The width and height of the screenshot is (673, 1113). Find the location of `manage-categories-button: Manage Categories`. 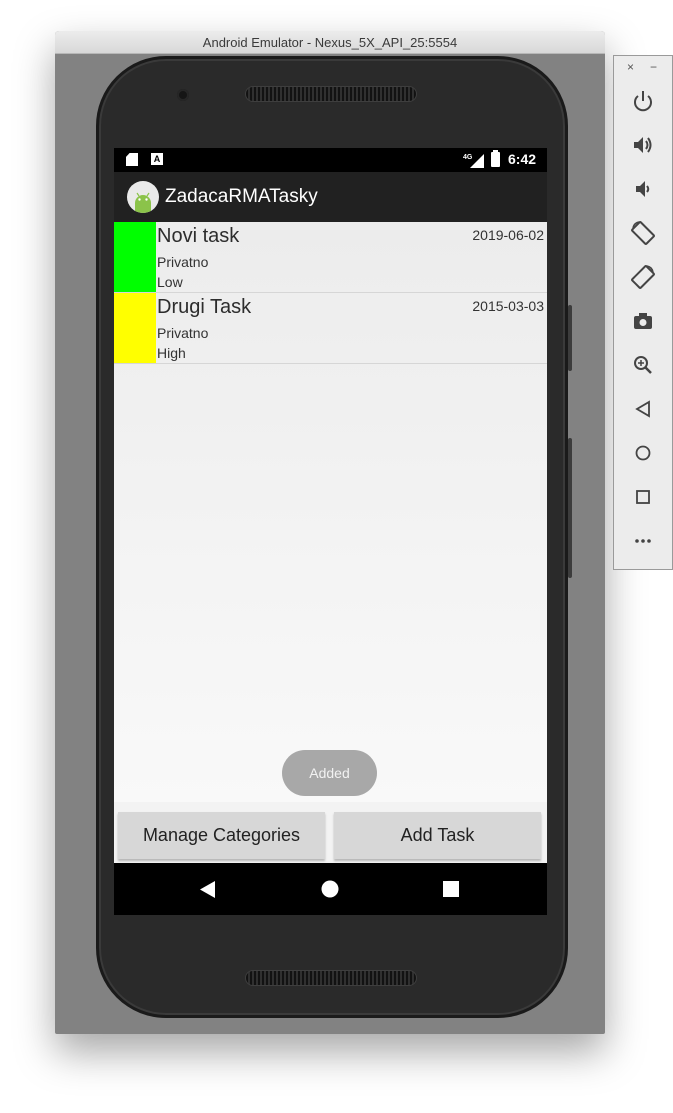

manage-categories-button: Manage Categories is located at coordinates (221, 835).